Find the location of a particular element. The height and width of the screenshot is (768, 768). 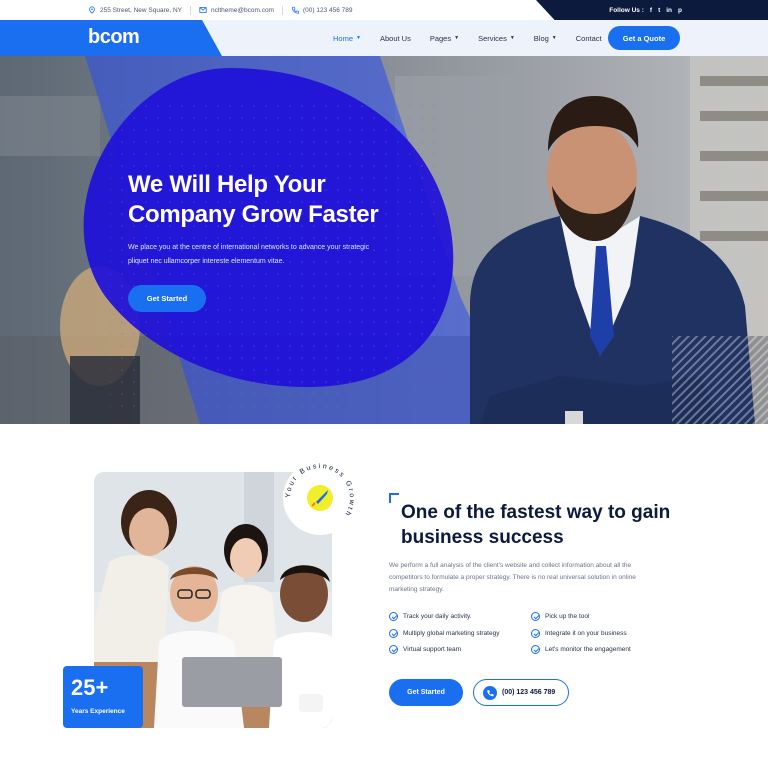

phone-item: (00) 123 456 789 is located at coordinates (322, 10).